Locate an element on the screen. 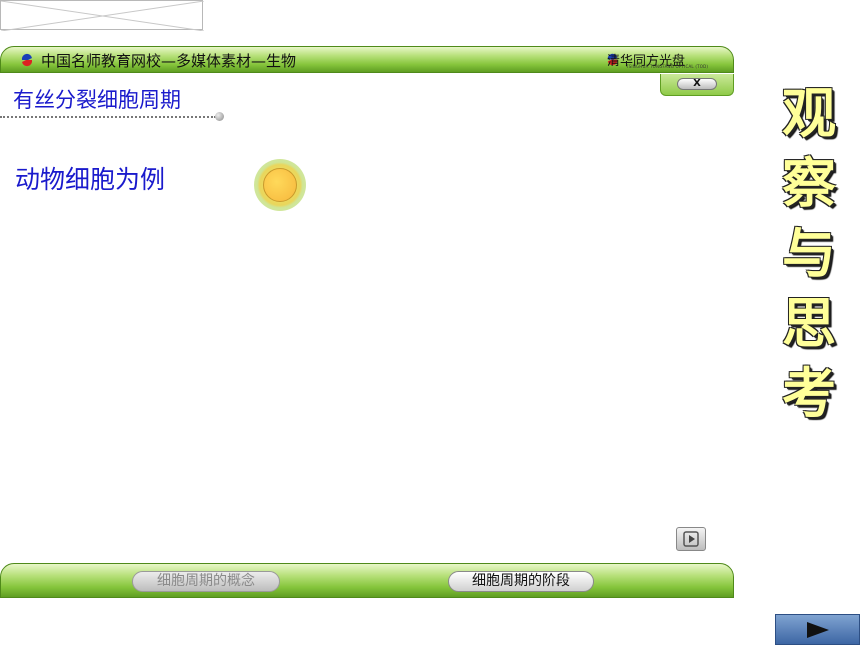 The image size is (860, 645). image-placeholder is located at coordinates (102, 15).